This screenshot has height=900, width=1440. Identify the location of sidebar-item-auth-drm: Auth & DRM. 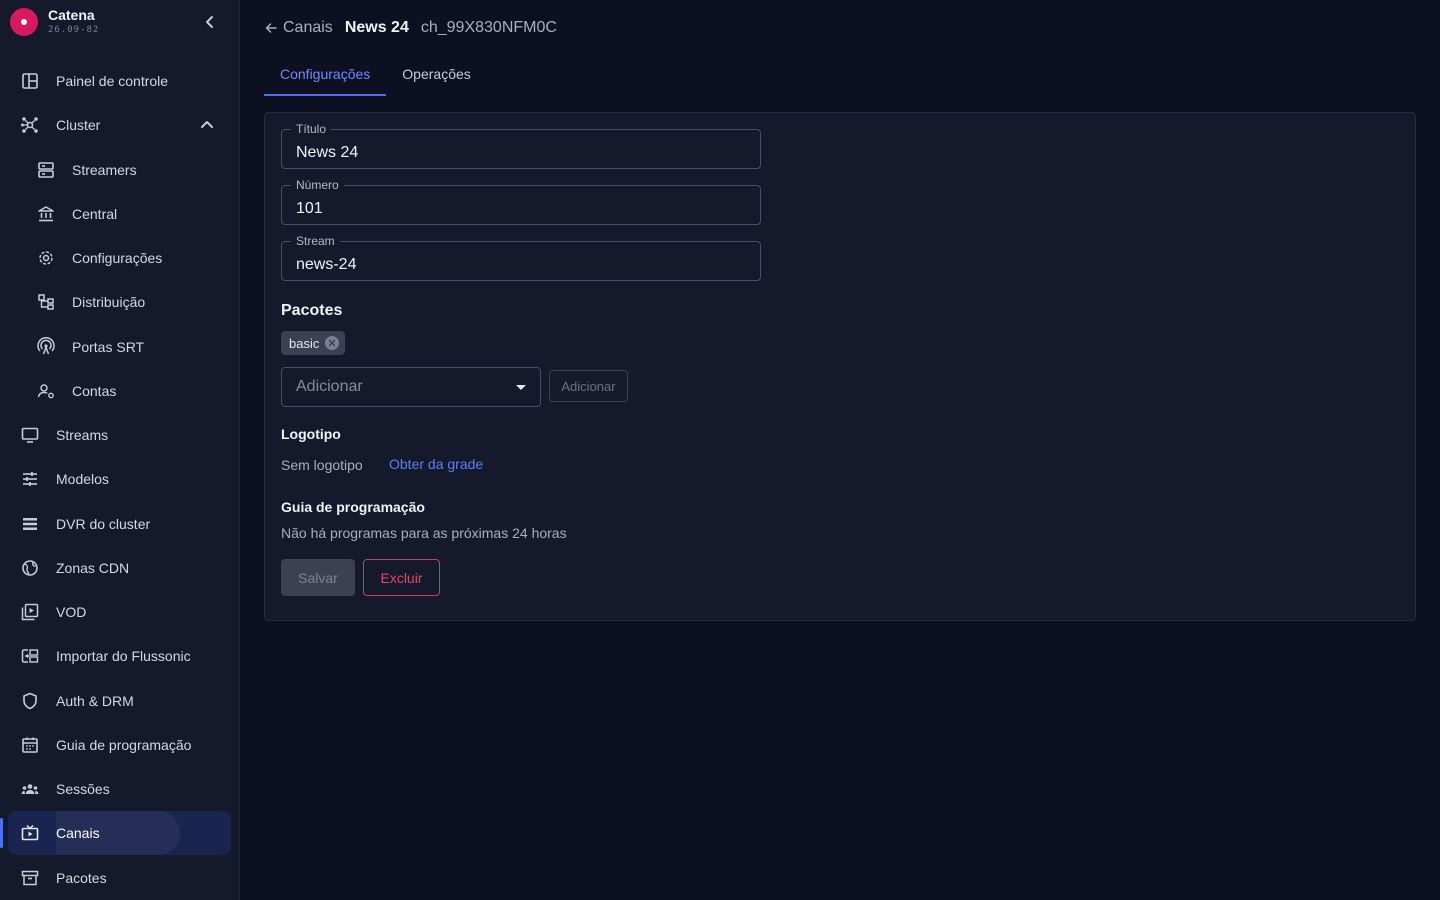
(119, 701).